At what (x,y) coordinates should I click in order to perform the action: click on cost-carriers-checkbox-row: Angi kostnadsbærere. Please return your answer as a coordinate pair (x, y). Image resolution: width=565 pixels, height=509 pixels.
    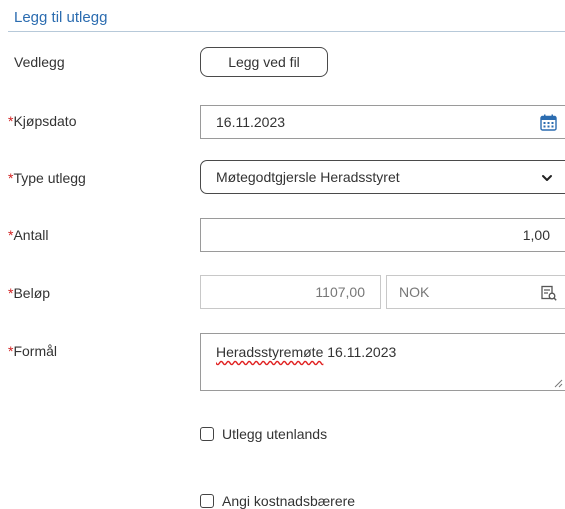
    Looking at the image, I should click on (277, 501).